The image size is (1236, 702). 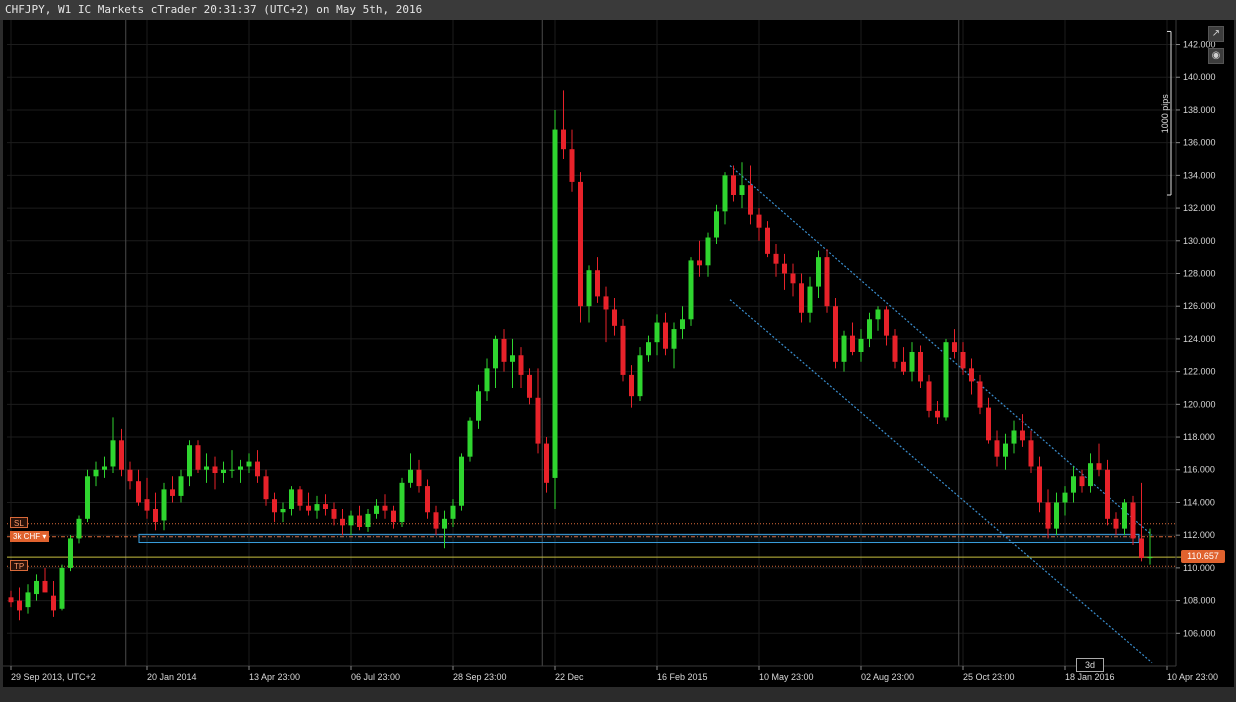 I want to click on stop-loss-label: SL, so click(x=19, y=522).